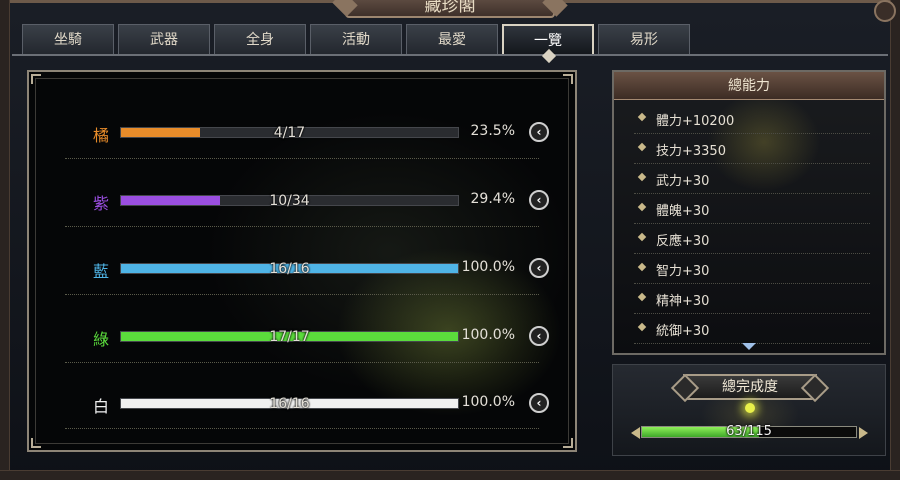 The width and height of the screenshot is (900, 480). I want to click on glow-orb-icon, so click(750, 408).